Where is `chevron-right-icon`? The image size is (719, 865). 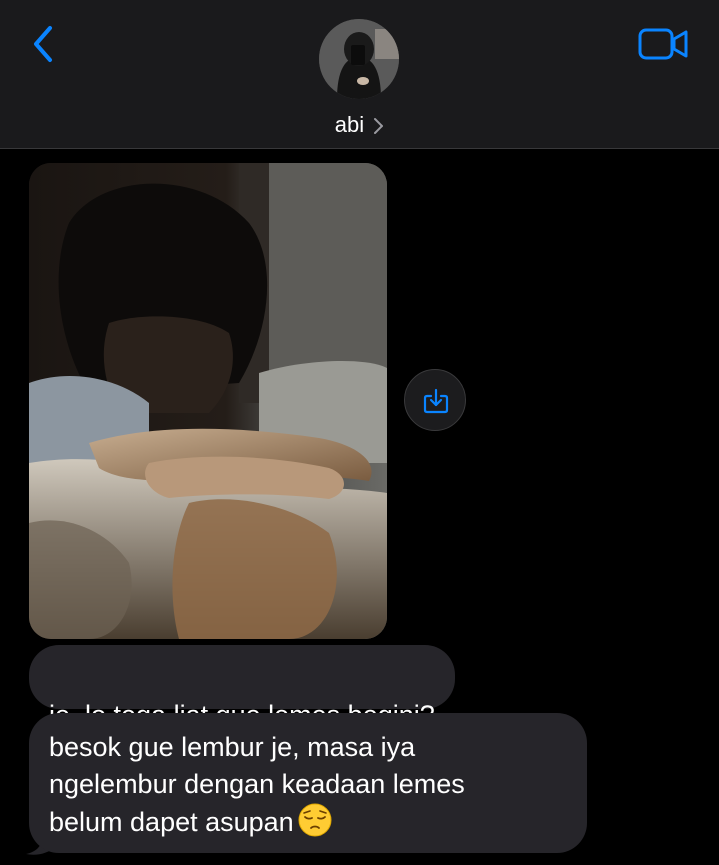 chevron-right-icon is located at coordinates (379, 126).